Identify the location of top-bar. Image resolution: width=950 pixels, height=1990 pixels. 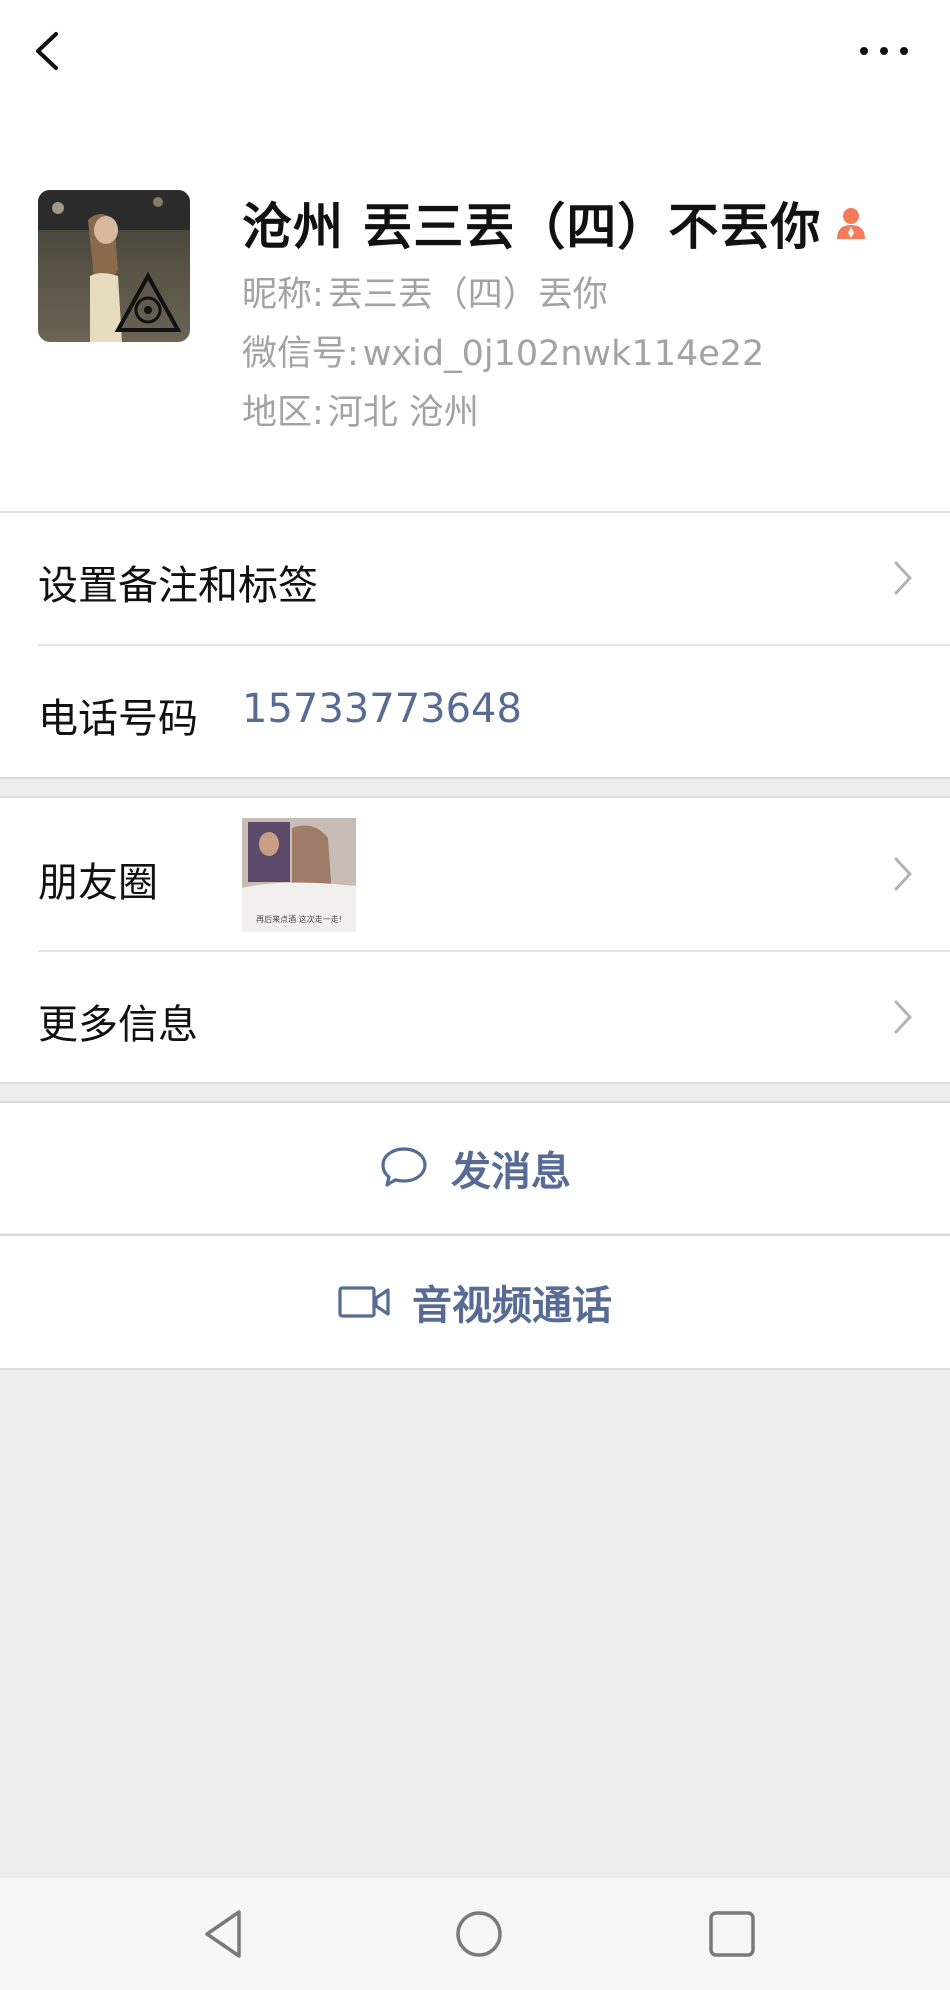
(475, 55).